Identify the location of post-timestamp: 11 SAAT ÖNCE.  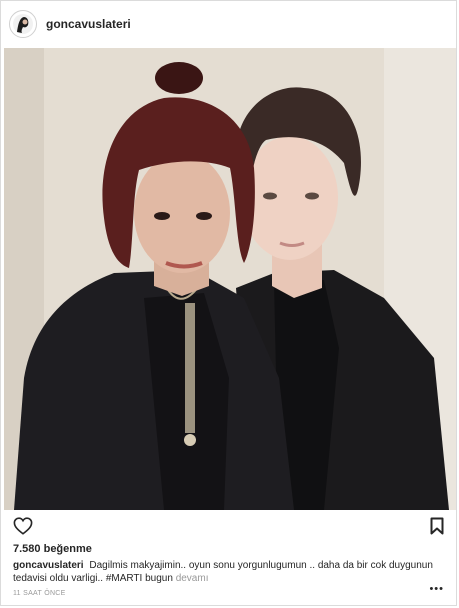
(39, 593).